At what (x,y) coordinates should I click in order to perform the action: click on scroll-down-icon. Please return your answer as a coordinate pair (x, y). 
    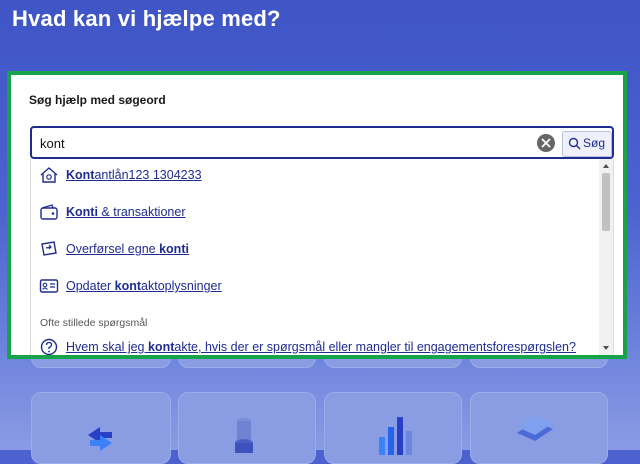
    Looking at the image, I should click on (606, 348).